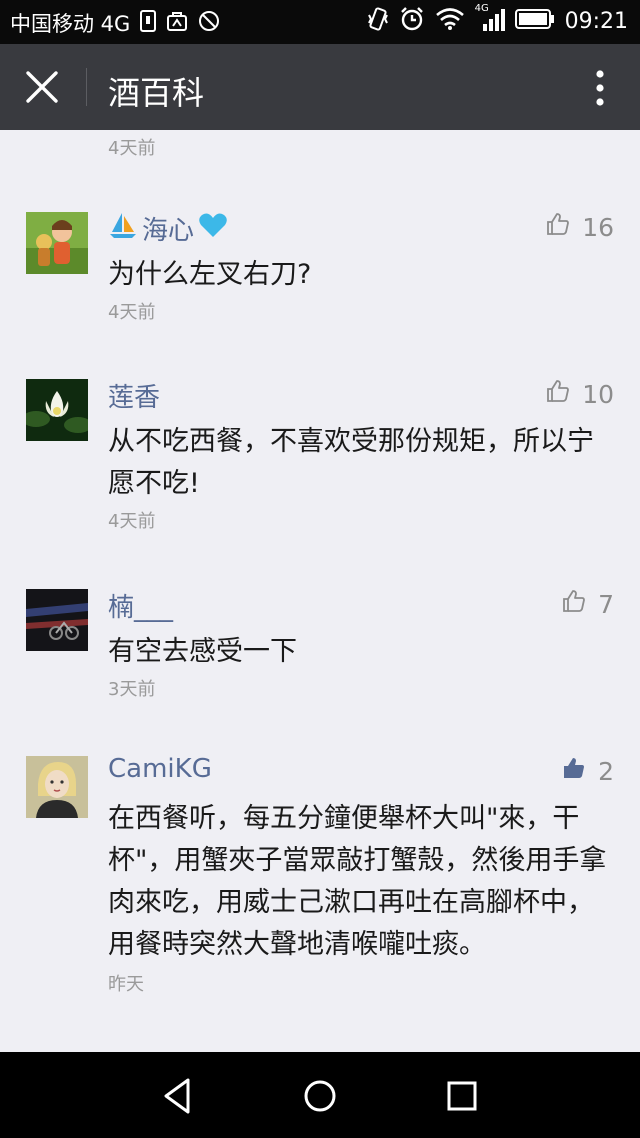 The height and width of the screenshot is (1138, 640). I want to click on clock-label: 09:21, so click(596, 21).